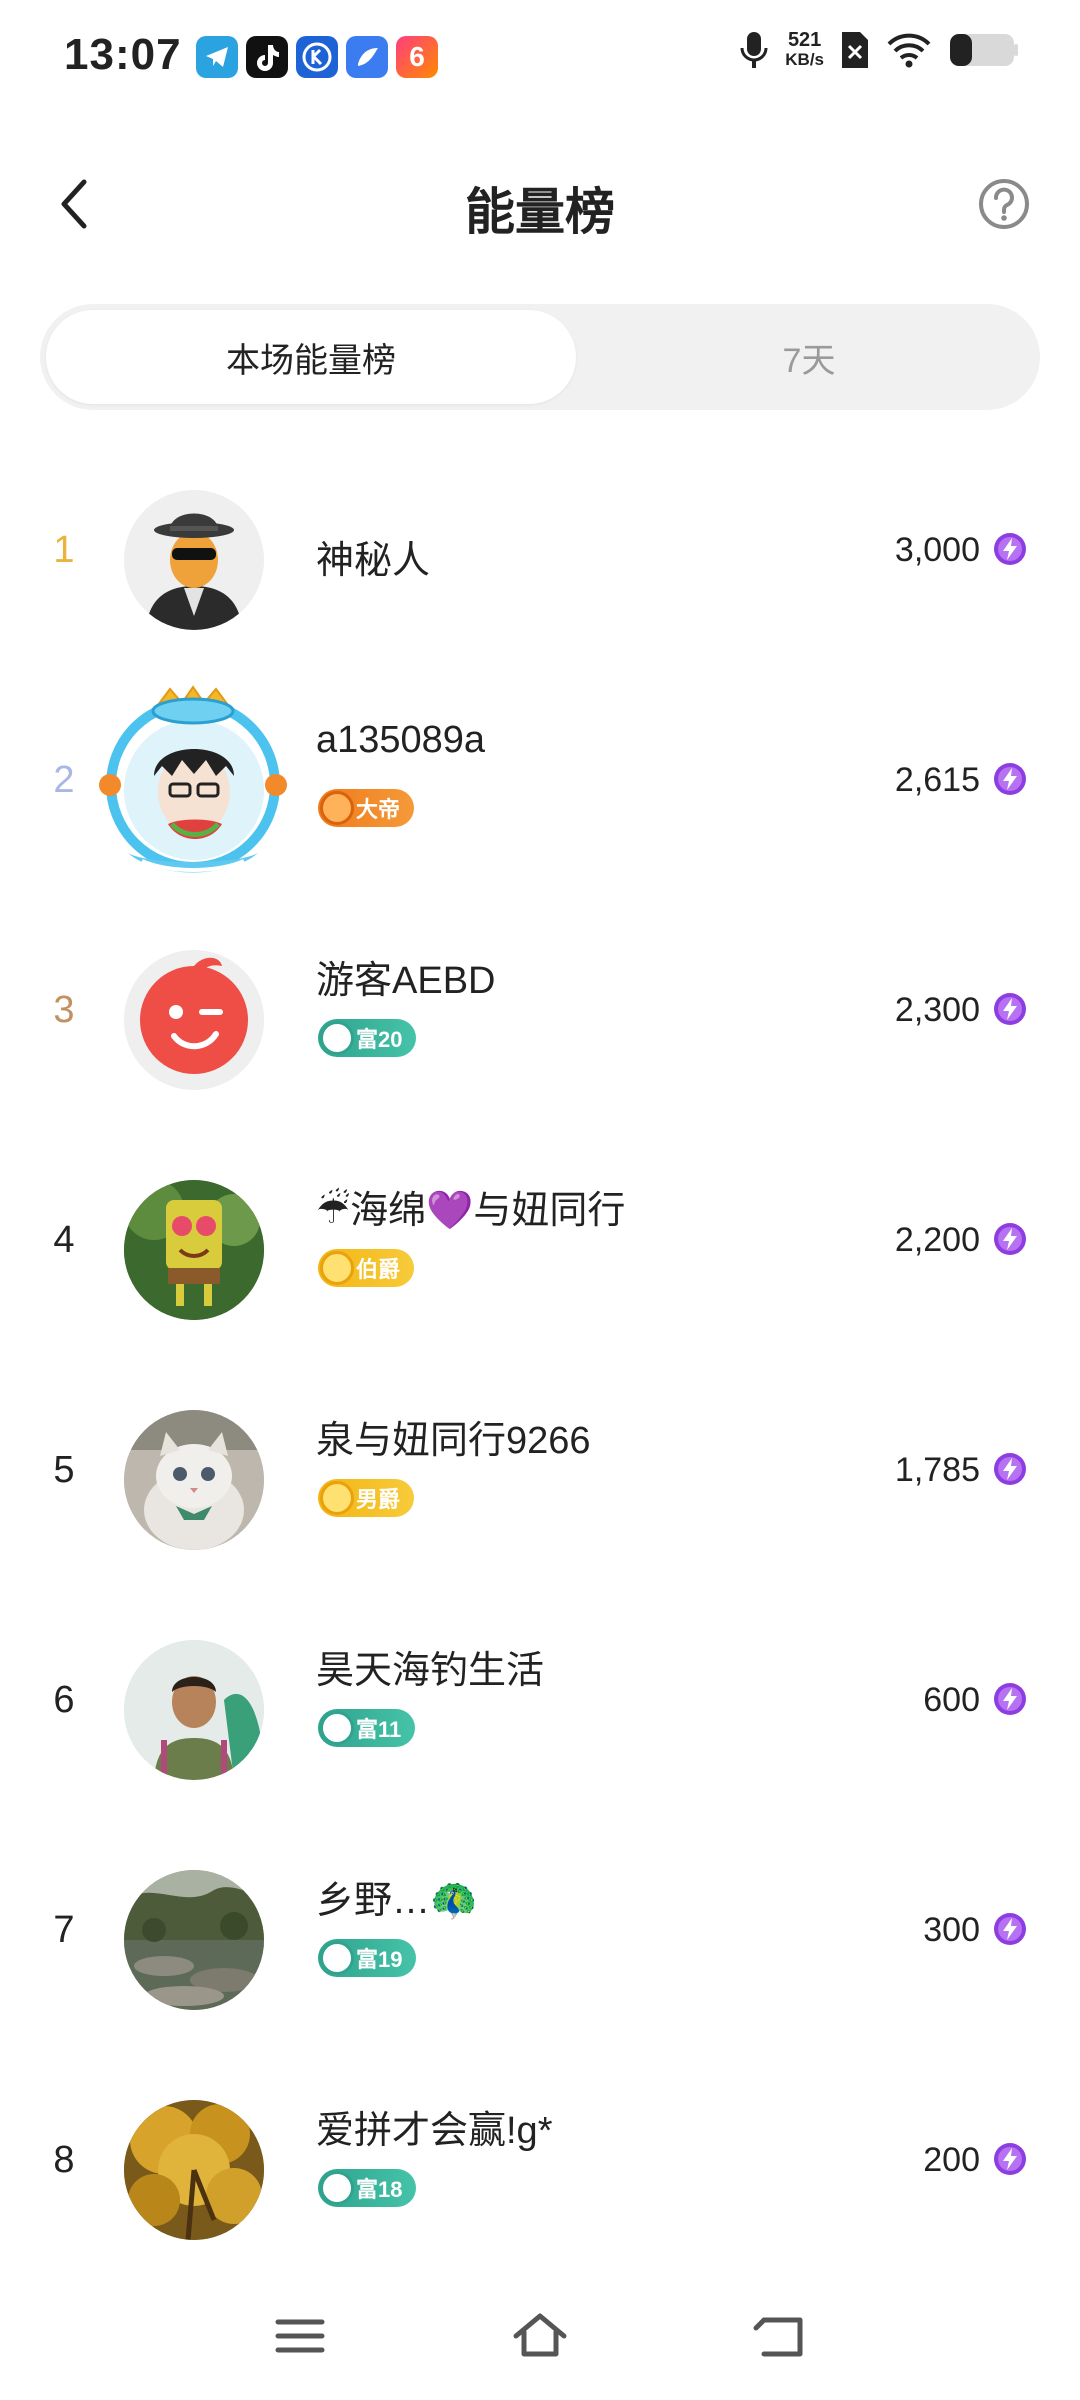 The image size is (1080, 2400). I want to click on network-speed: 521 KB/s, so click(804, 49).